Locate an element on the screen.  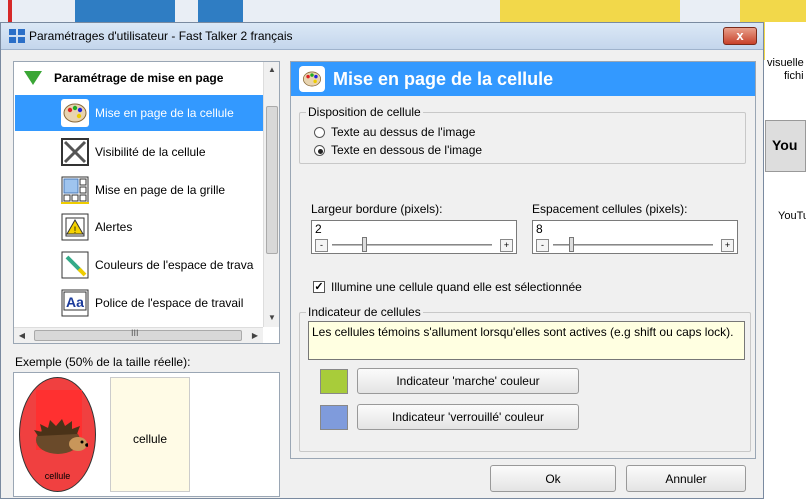
border-width-value: 2 is located at coordinates (318, 229).